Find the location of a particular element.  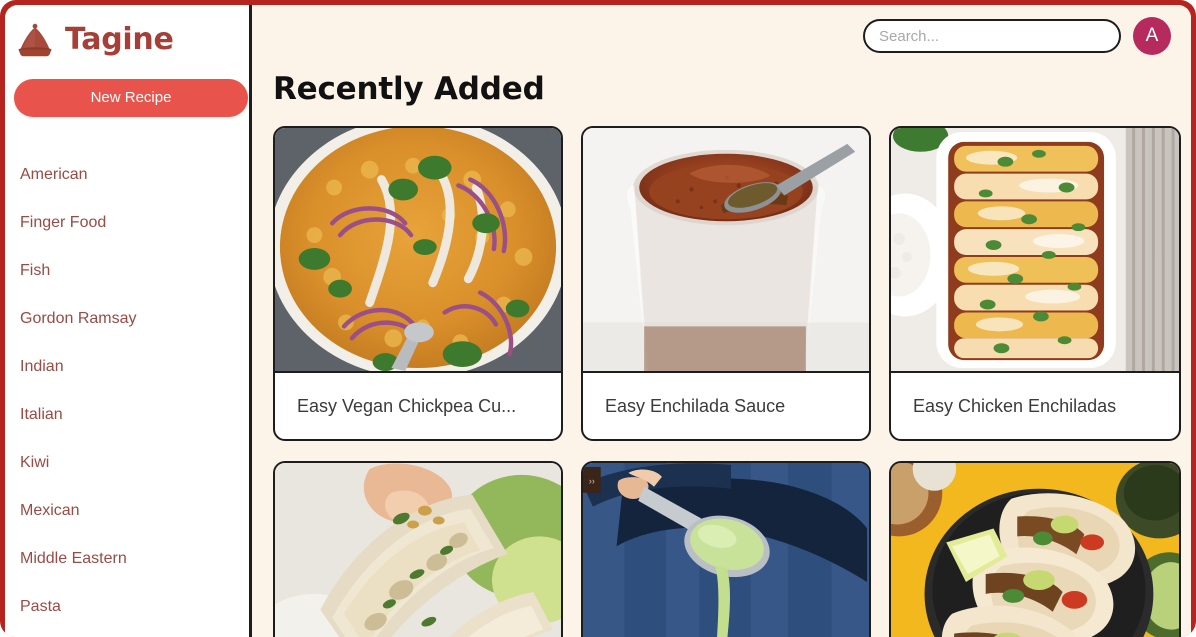

sidebar-item-kiwi: Kiwi is located at coordinates (127, 463).